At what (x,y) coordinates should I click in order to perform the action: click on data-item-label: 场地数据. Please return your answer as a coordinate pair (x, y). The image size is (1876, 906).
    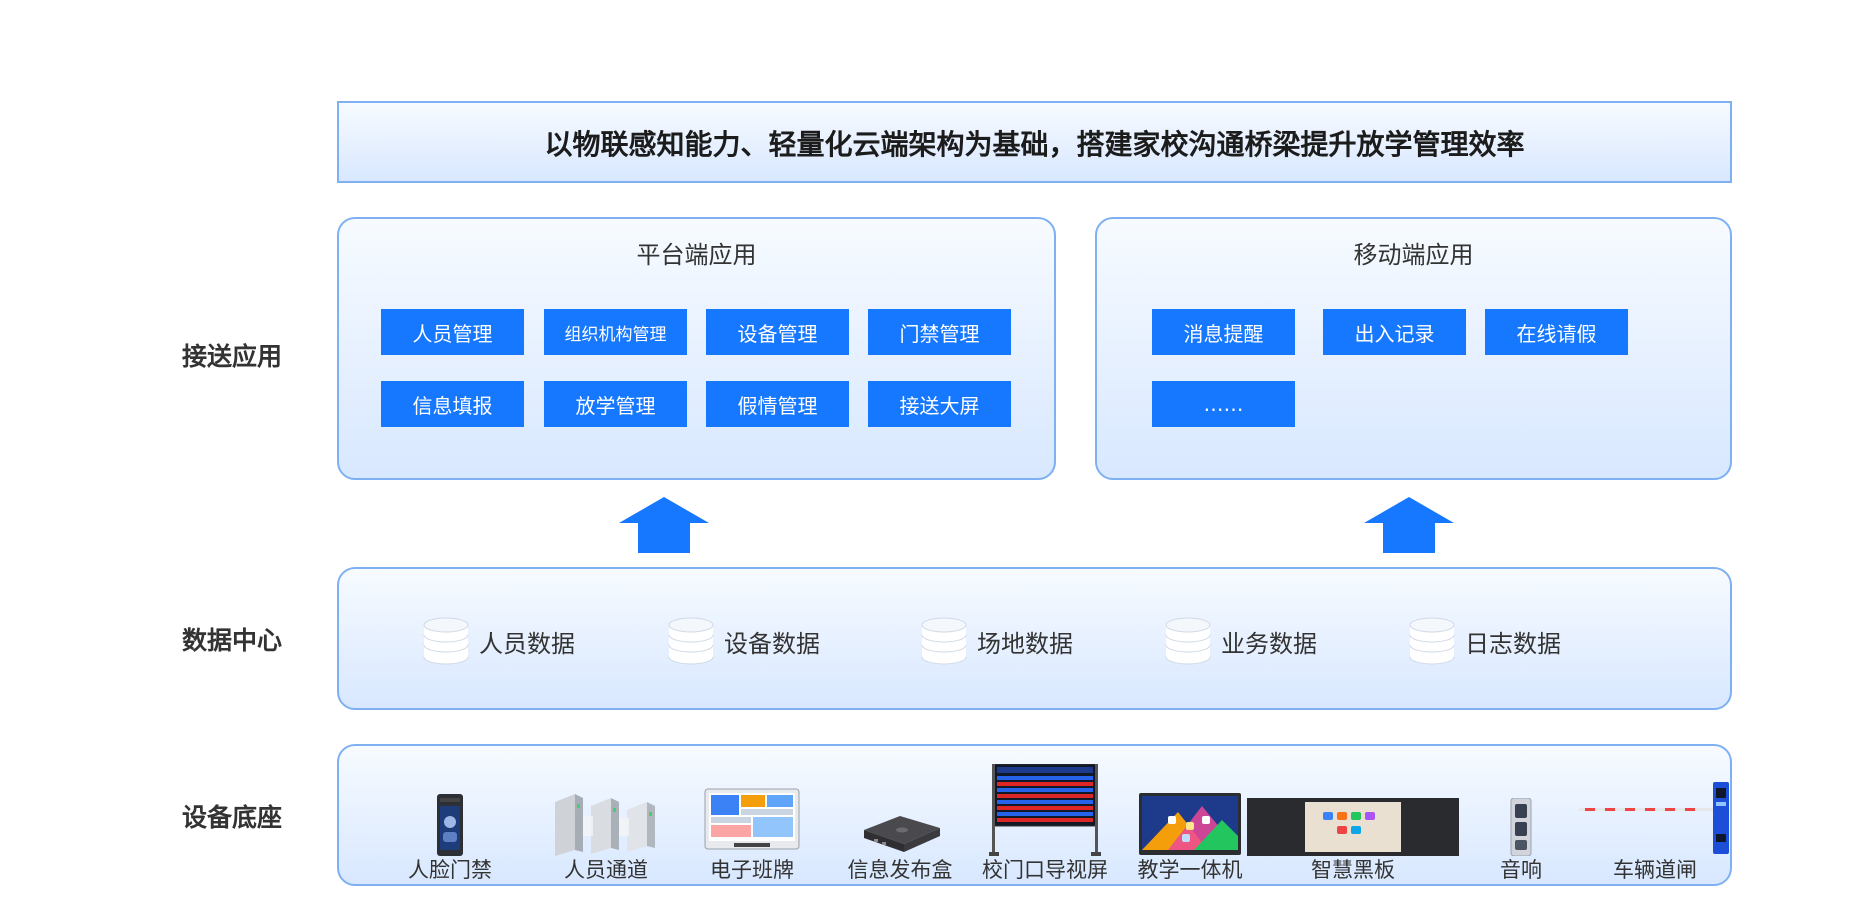
    Looking at the image, I should click on (1025, 643).